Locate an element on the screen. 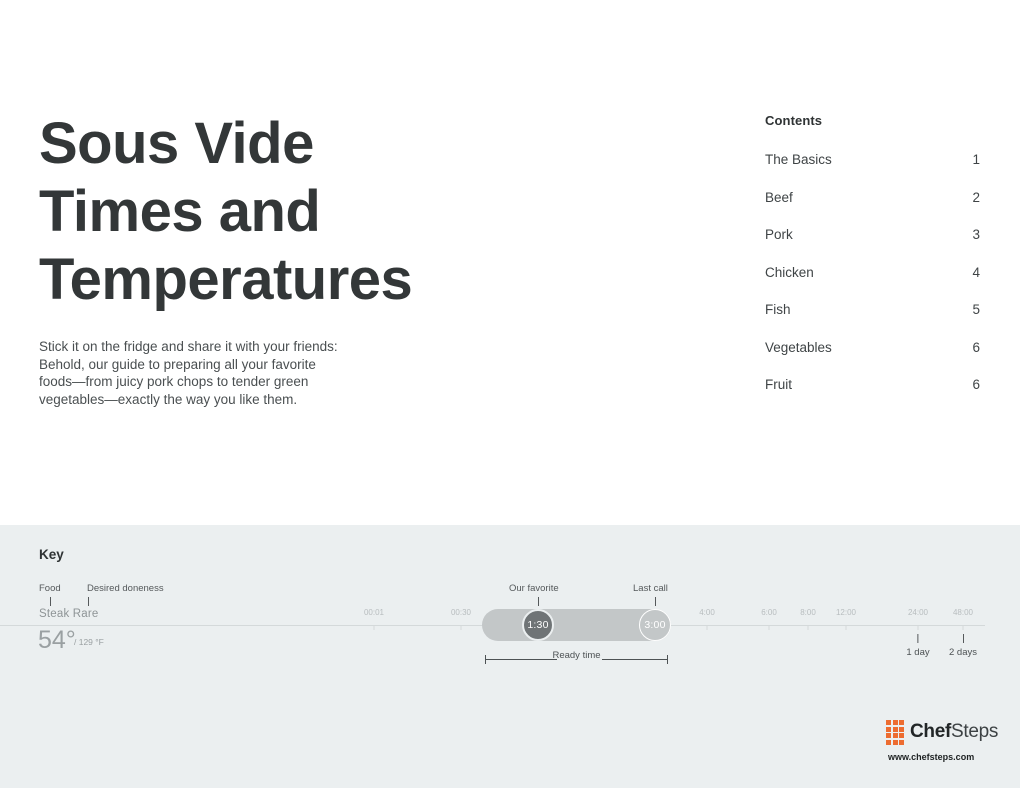  ready-time-label: Ready time is located at coordinates (576, 655).